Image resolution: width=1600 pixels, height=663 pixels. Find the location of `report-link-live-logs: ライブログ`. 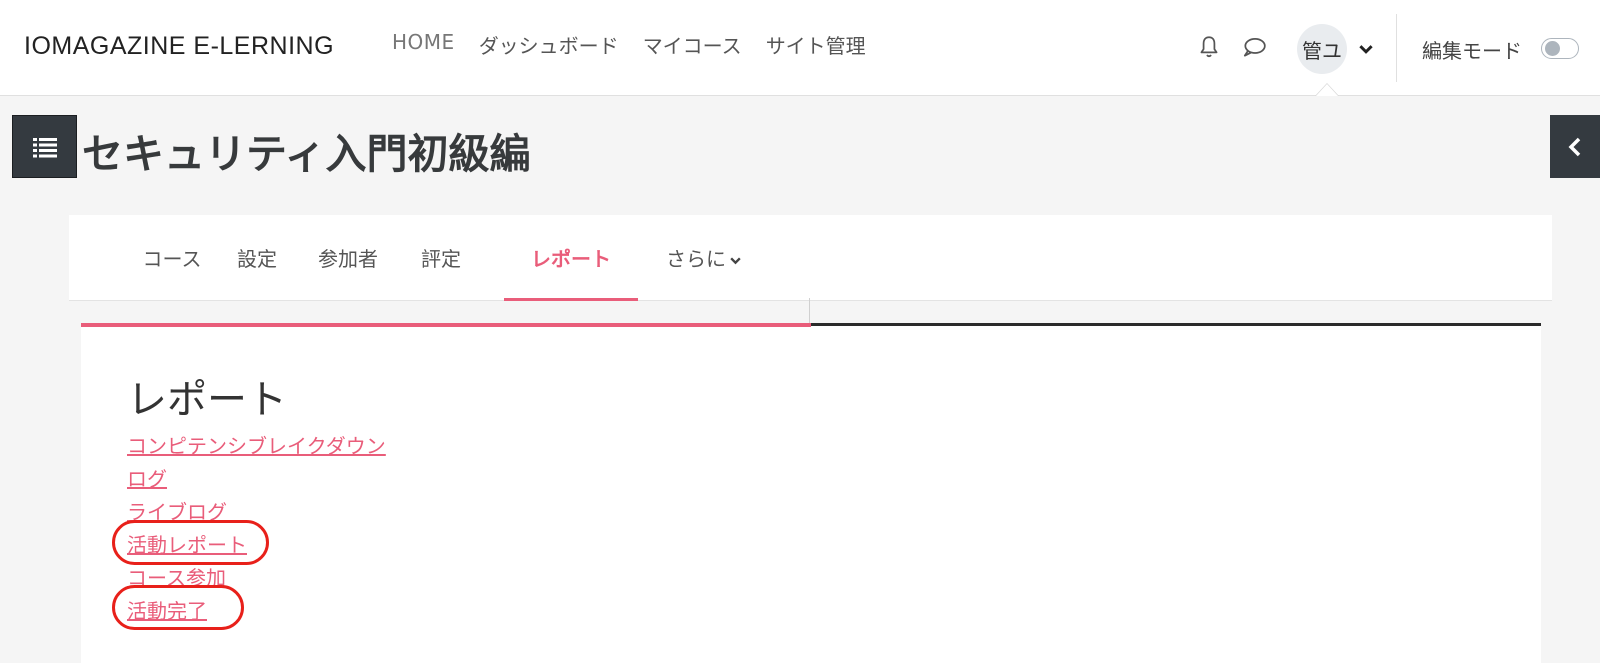

report-link-live-logs: ライブログ is located at coordinates (256, 512).